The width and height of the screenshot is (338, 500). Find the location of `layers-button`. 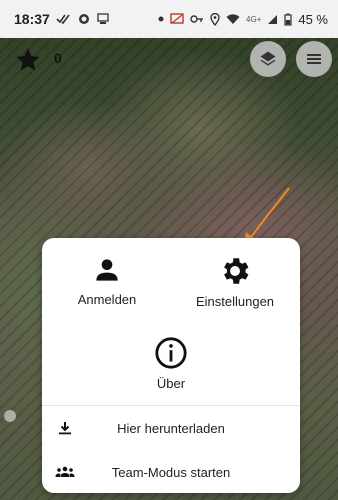

layers-button is located at coordinates (268, 59).